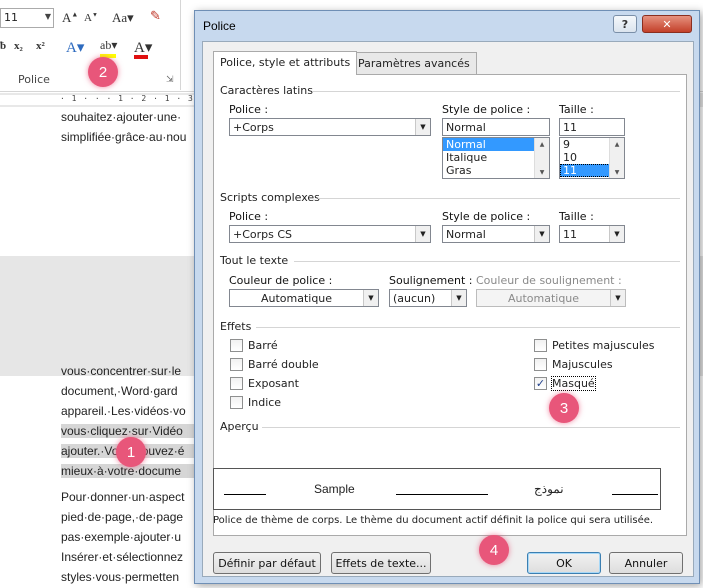 This screenshot has height=588, width=703. I want to click on superscript-checkbox: Exposant, so click(264, 383).